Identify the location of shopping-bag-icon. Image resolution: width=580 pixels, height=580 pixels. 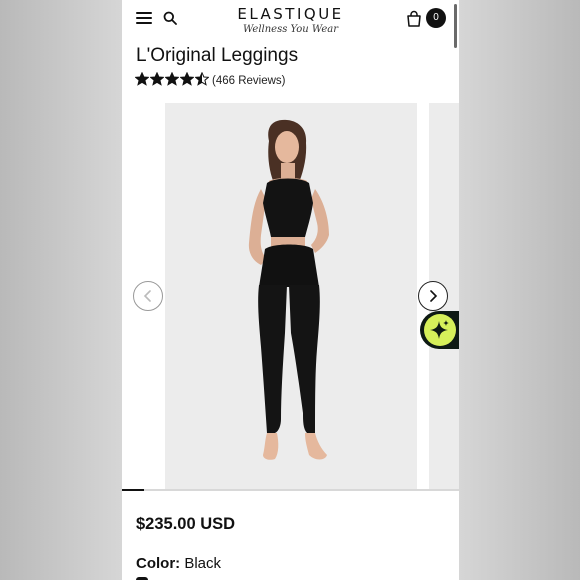
(414, 19).